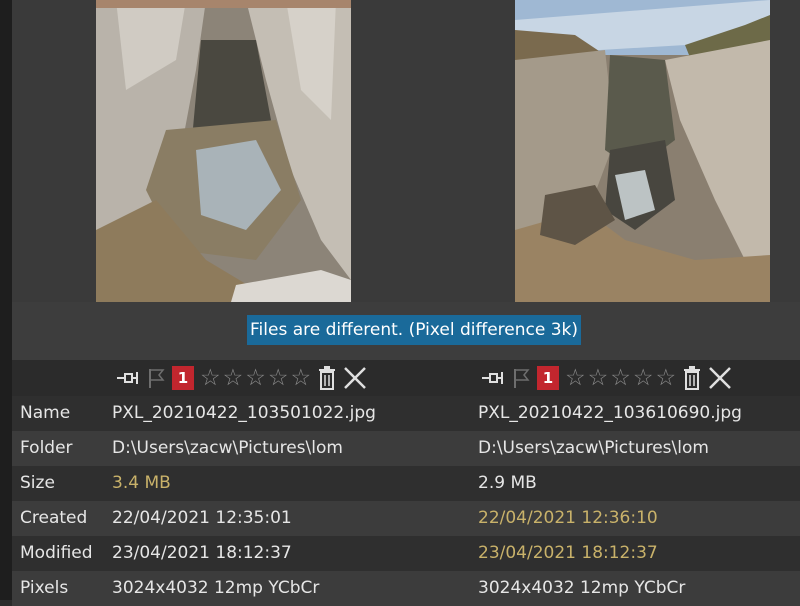 The height and width of the screenshot is (606, 800). I want to click on left-file-name: PXL_20210422_103501022.jpg, so click(244, 413).